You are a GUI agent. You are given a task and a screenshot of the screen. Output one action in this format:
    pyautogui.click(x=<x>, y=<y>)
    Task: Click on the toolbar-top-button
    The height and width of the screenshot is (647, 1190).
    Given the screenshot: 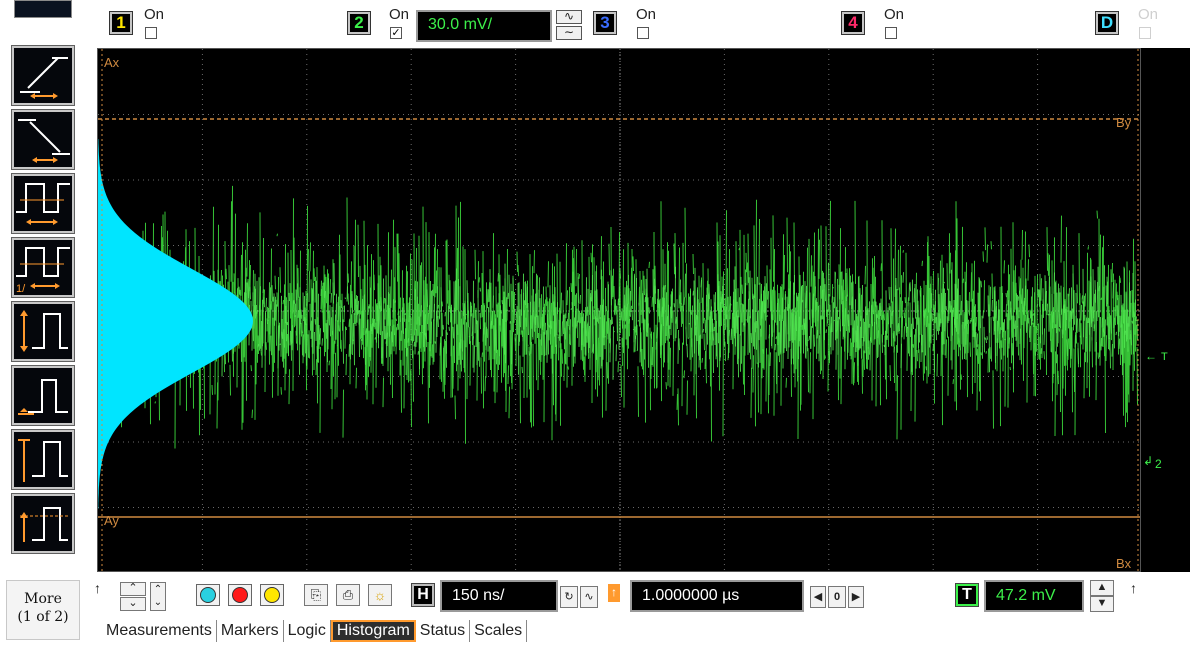 What is the action you would take?
    pyautogui.click(x=43, y=9)
    